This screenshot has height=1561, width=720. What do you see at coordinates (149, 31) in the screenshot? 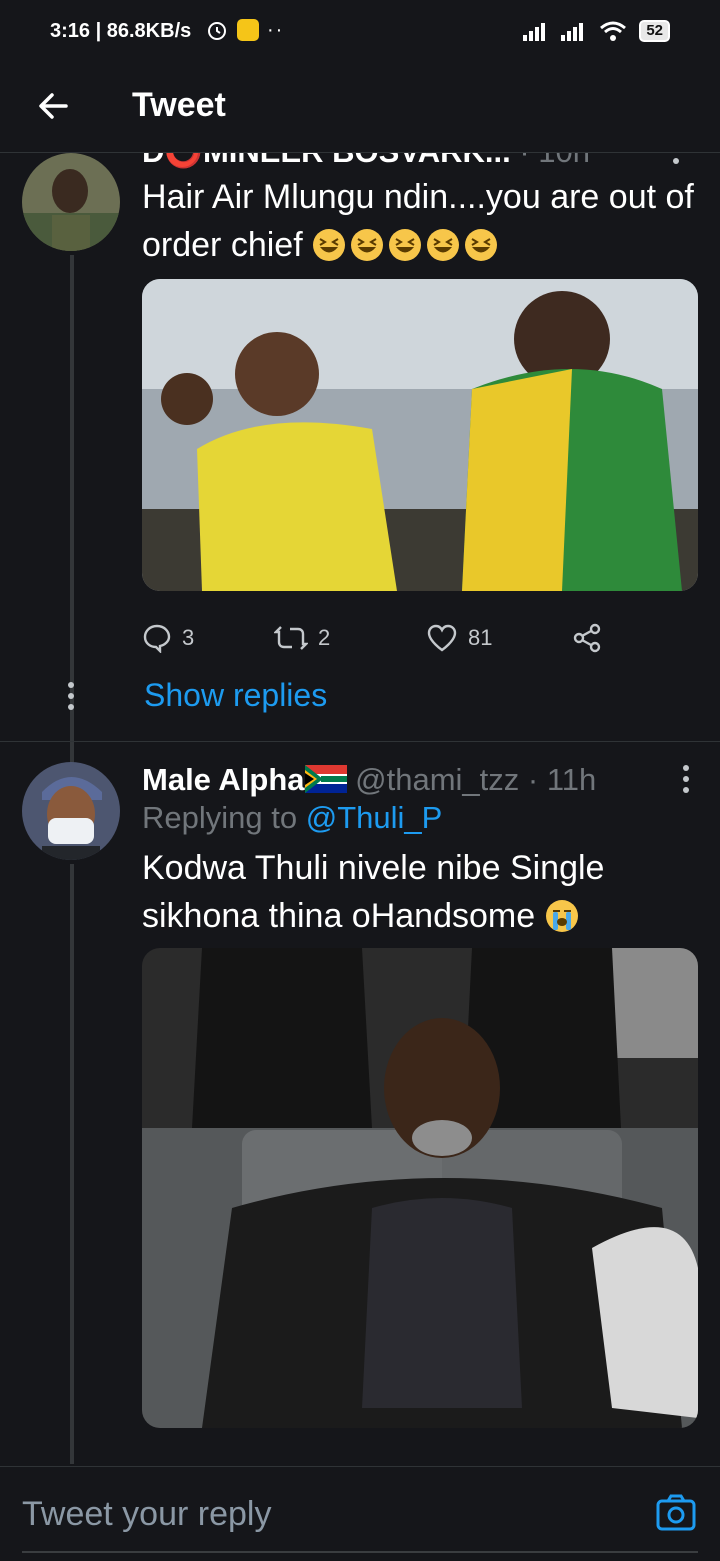
I see `network-speed: 86.8KB/s` at bounding box center [149, 31].